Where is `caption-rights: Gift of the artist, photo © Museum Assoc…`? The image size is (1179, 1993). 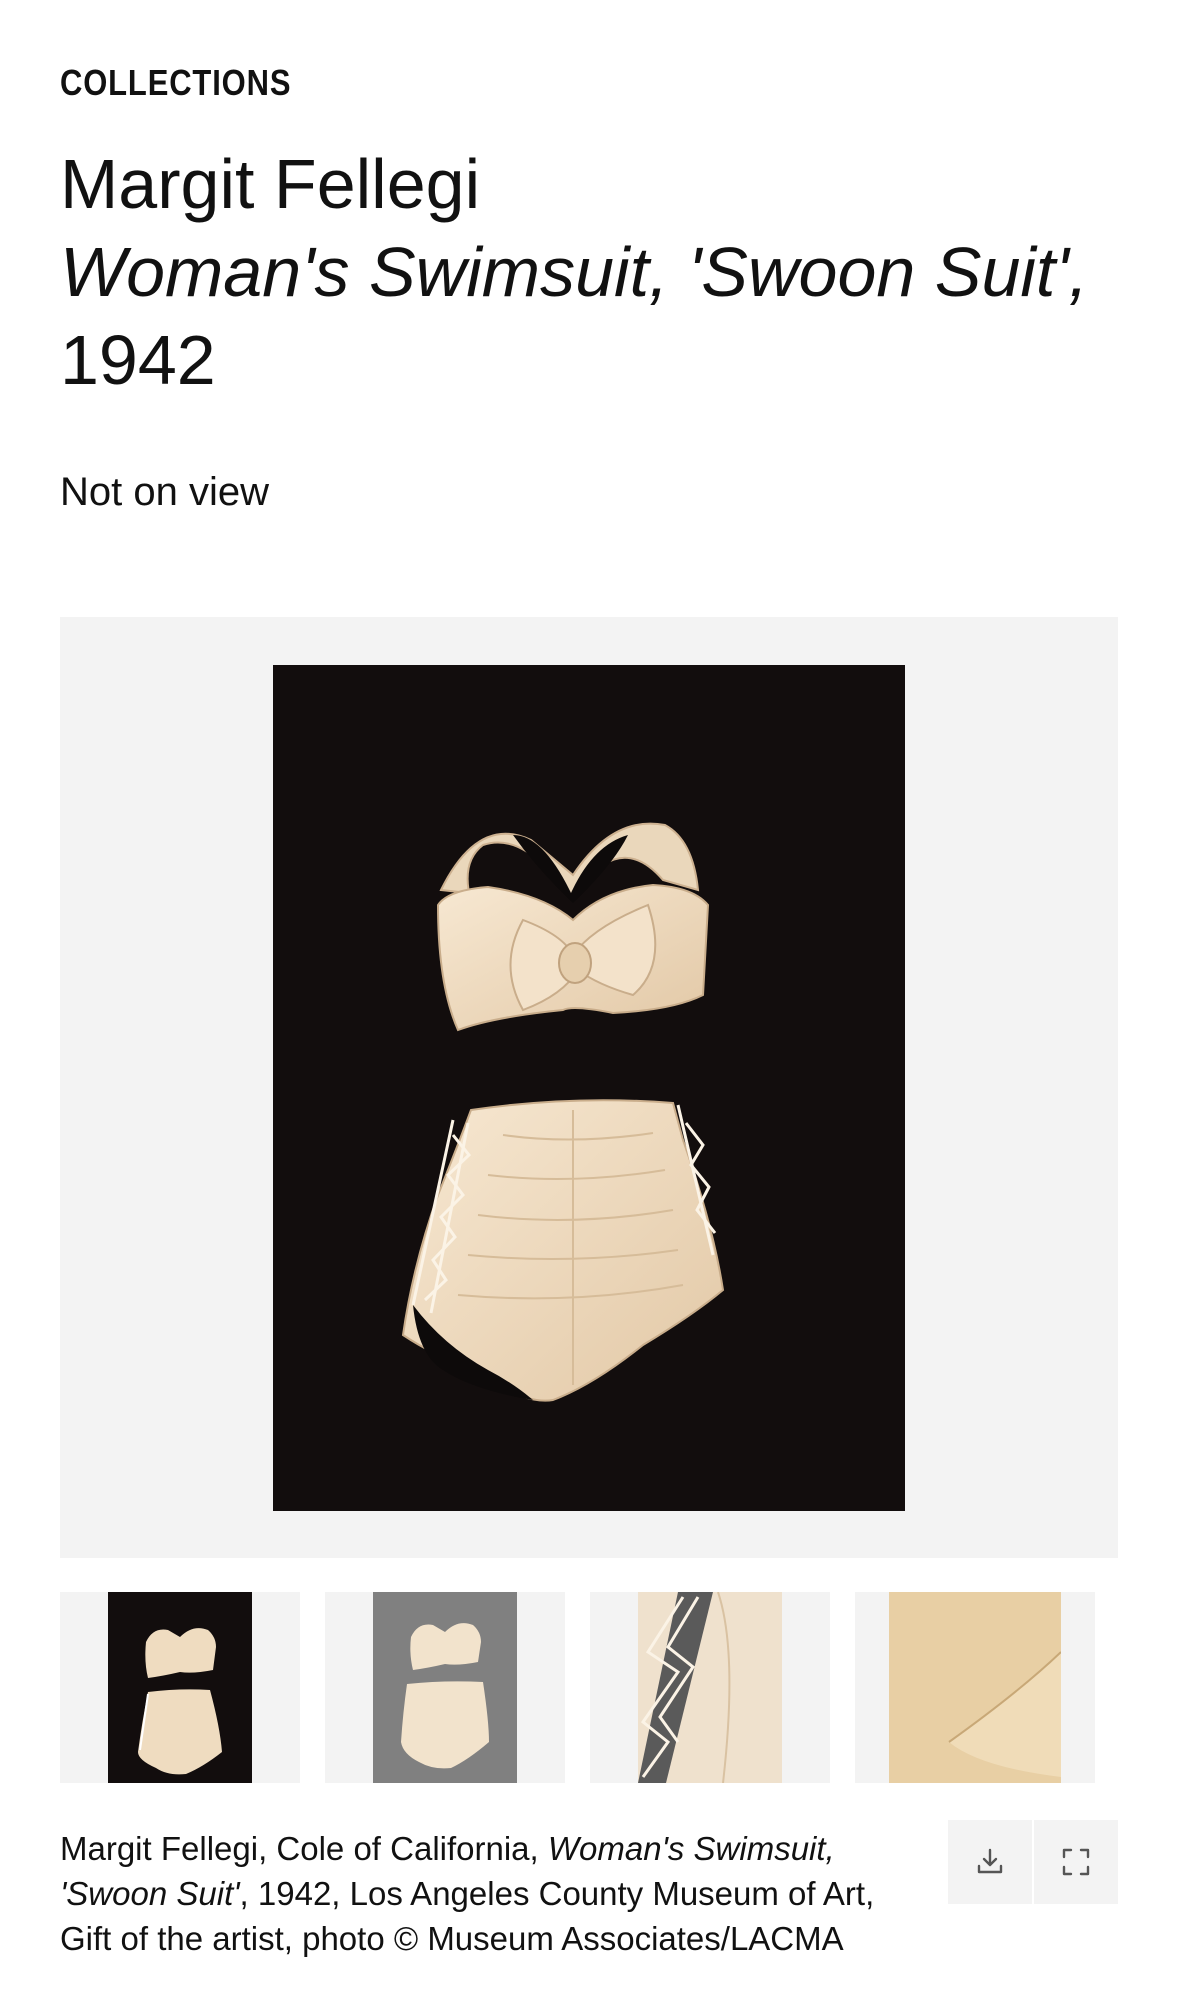 caption-rights: Gift of the artist, photo © Museum Assoc… is located at coordinates (452, 1938).